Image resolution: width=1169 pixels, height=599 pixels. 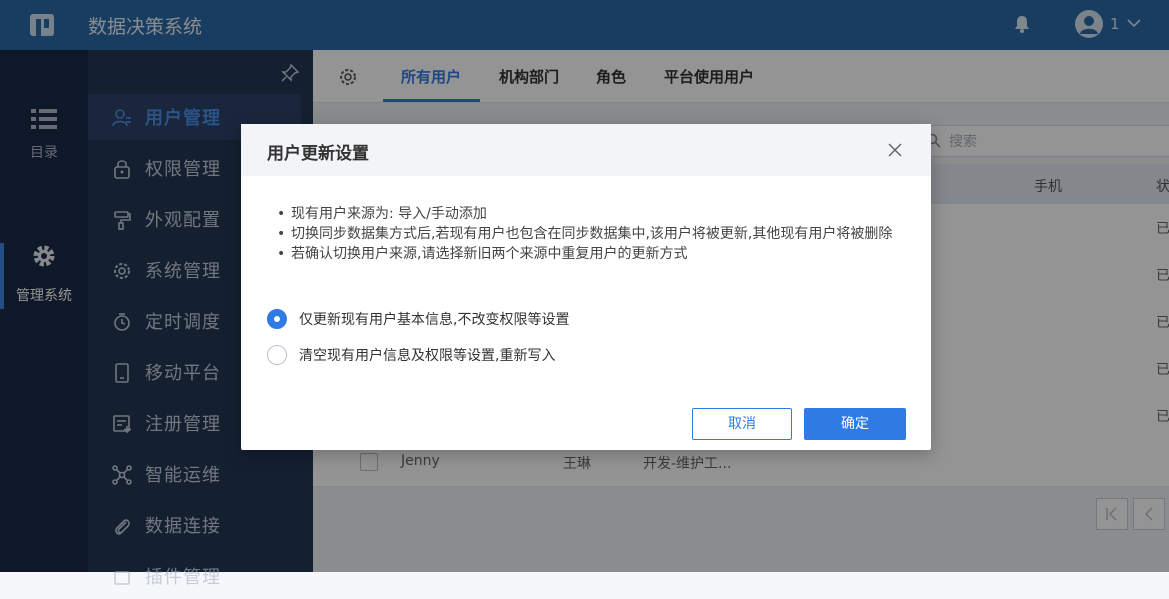 I want to click on radio-label: 清空现有用户信息及权限等设置,重新写入, so click(x=427, y=356).